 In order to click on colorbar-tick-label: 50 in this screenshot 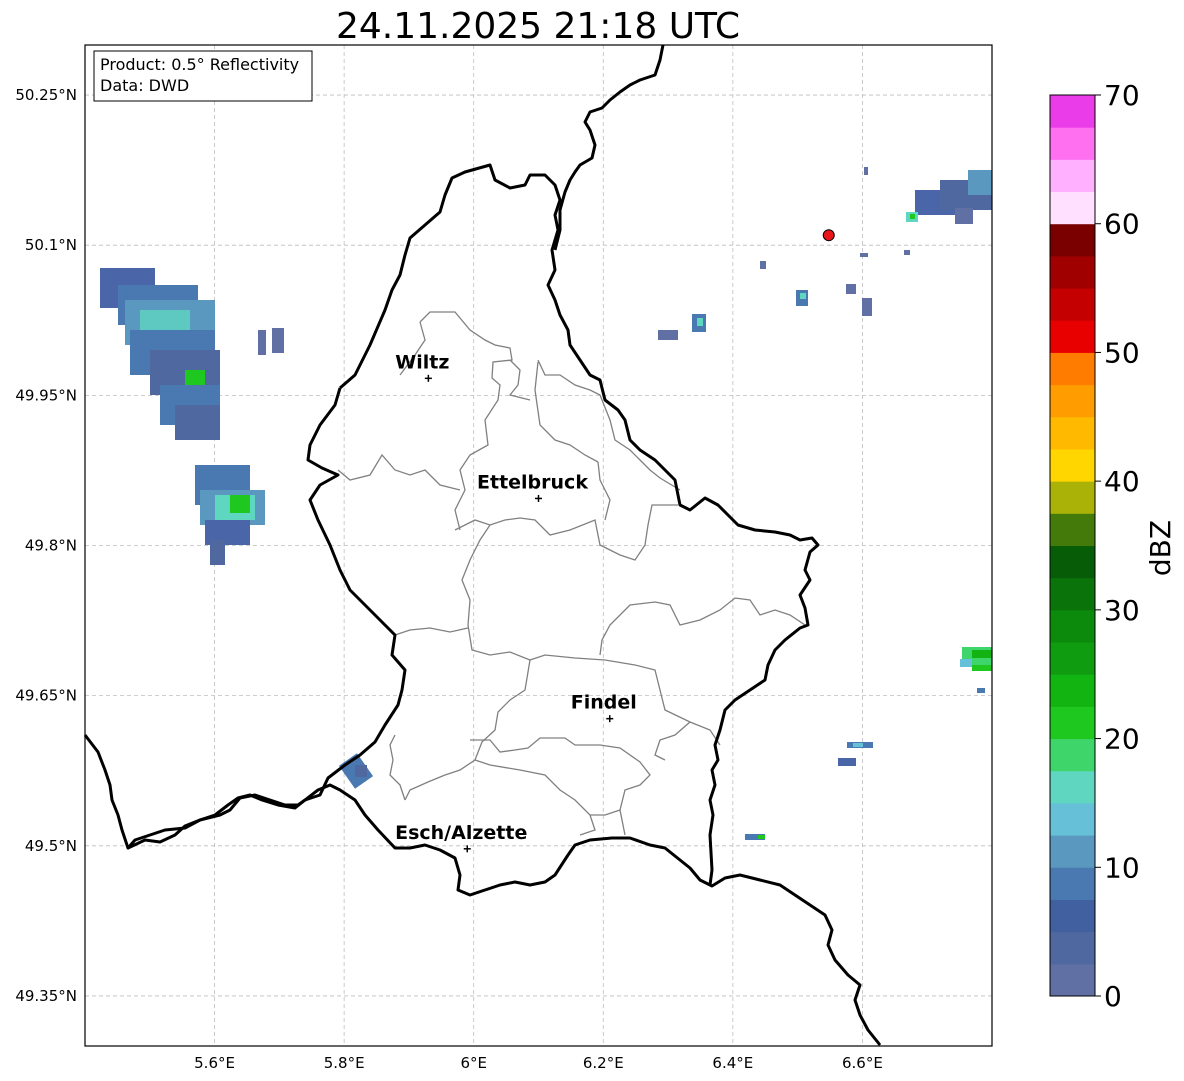, I will do `click(1122, 352)`.